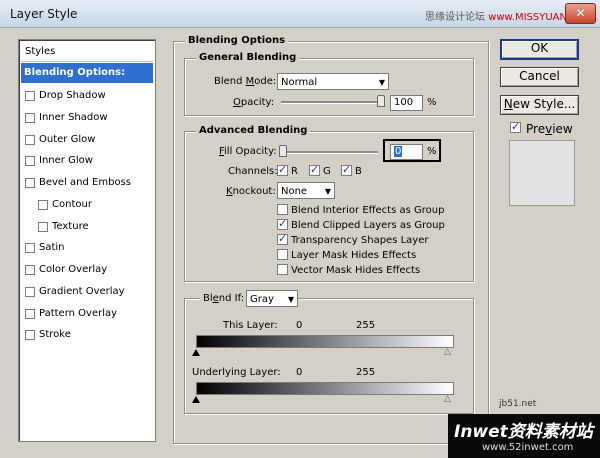 Image resolution: width=600 pixels, height=458 pixels. Describe the element at coordinates (87, 52) in the screenshot. I see `styles-header: Styles` at that location.